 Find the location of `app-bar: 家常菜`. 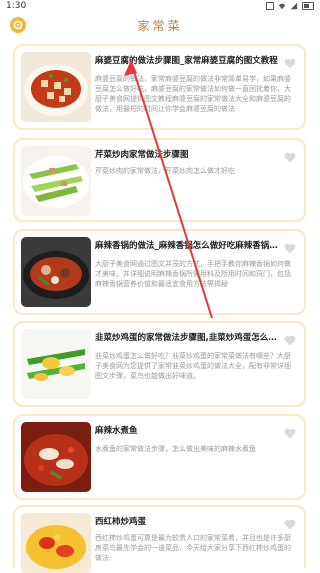

app-bar: 家常菜 is located at coordinates (160, 25).